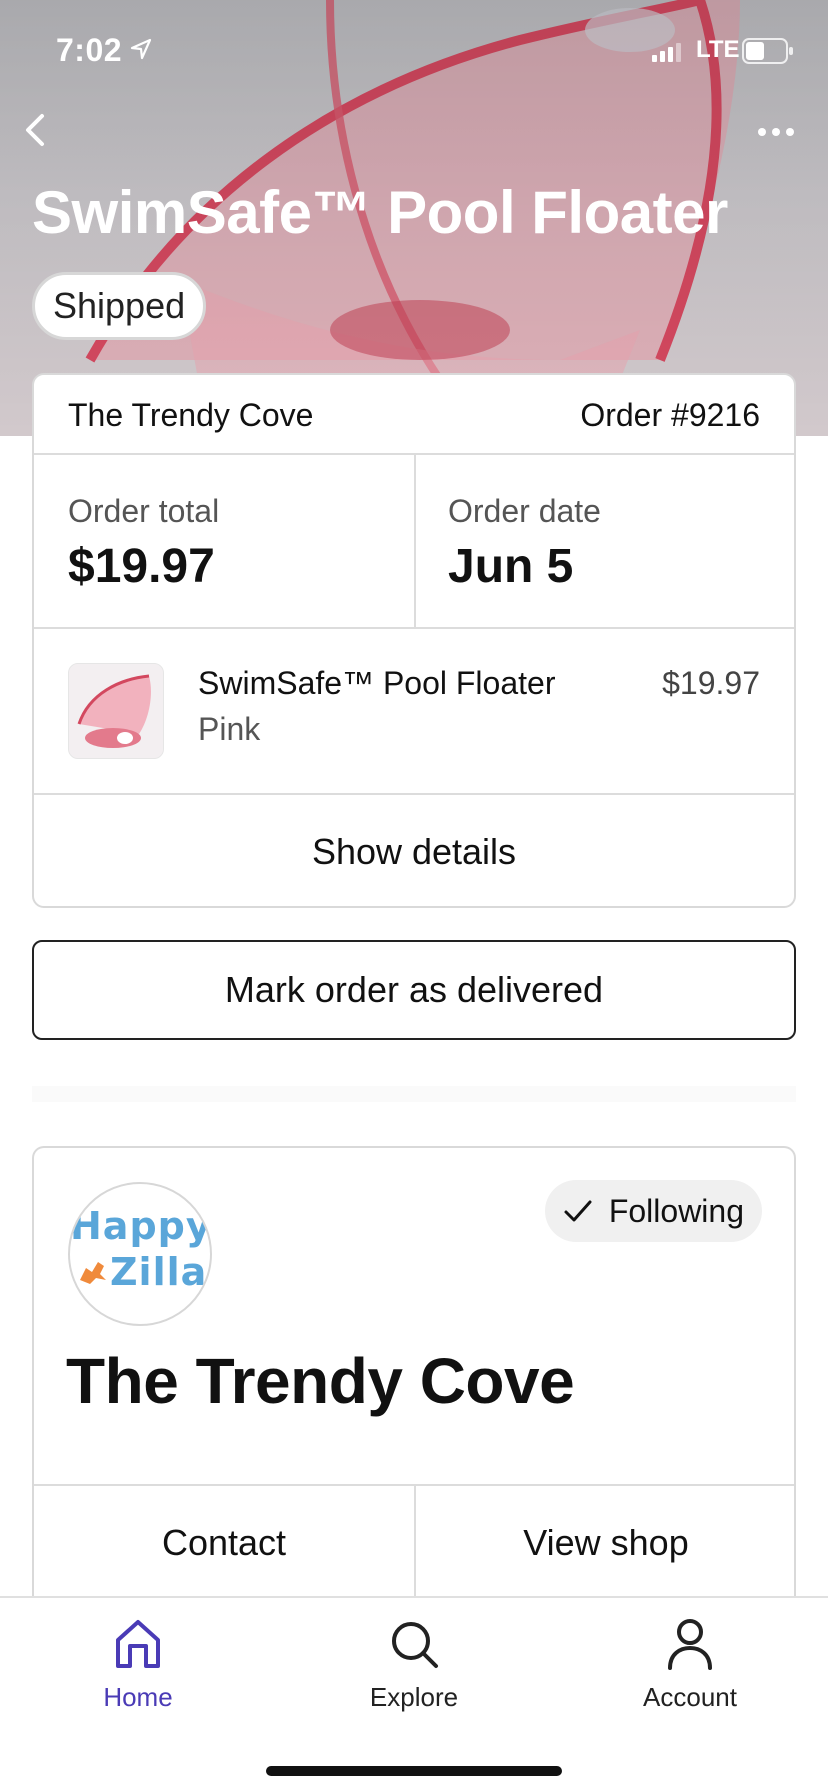 This screenshot has width=828, height=1792. What do you see at coordinates (414, 1094) in the screenshot?
I see `section-divider` at bounding box center [414, 1094].